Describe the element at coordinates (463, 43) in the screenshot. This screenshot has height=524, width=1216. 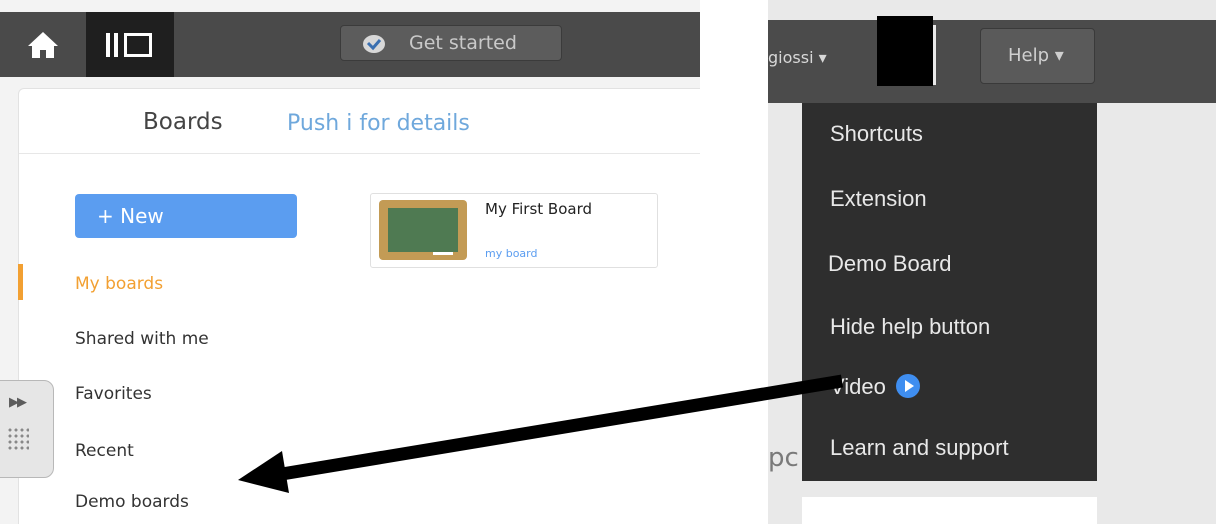
I see `get-started-label: Get started` at that location.